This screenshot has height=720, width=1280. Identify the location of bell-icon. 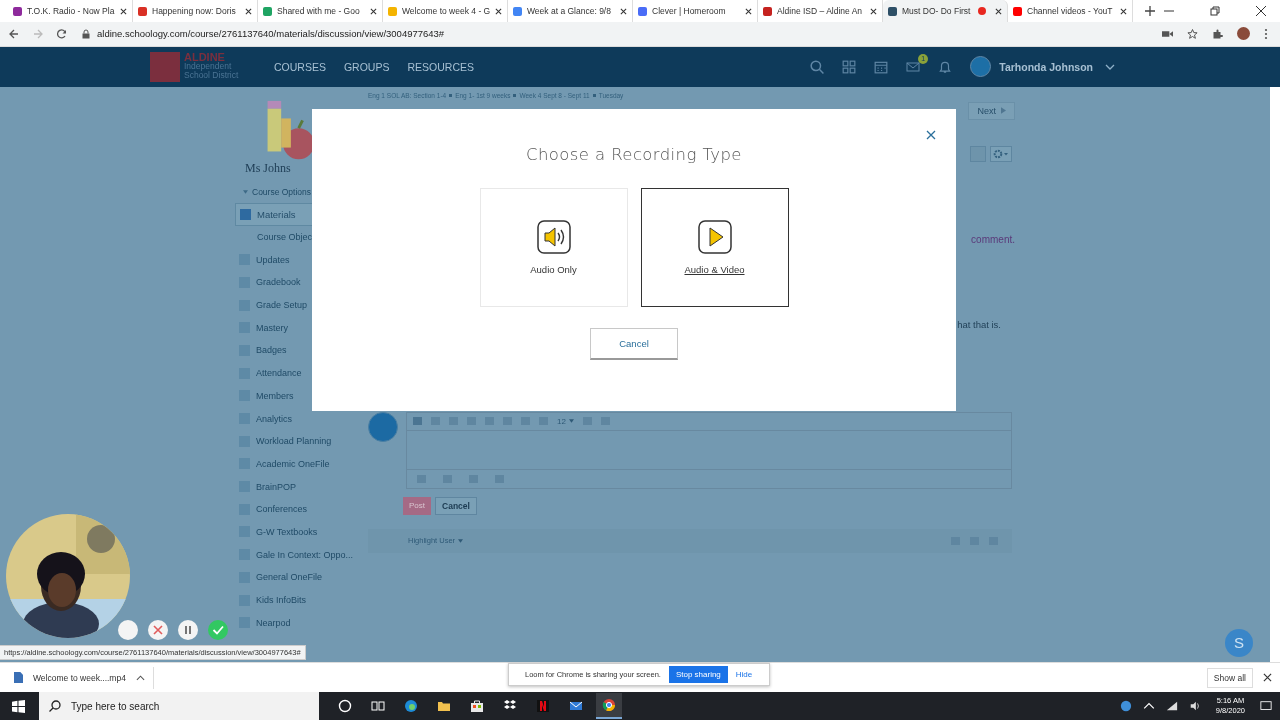
(945, 66).